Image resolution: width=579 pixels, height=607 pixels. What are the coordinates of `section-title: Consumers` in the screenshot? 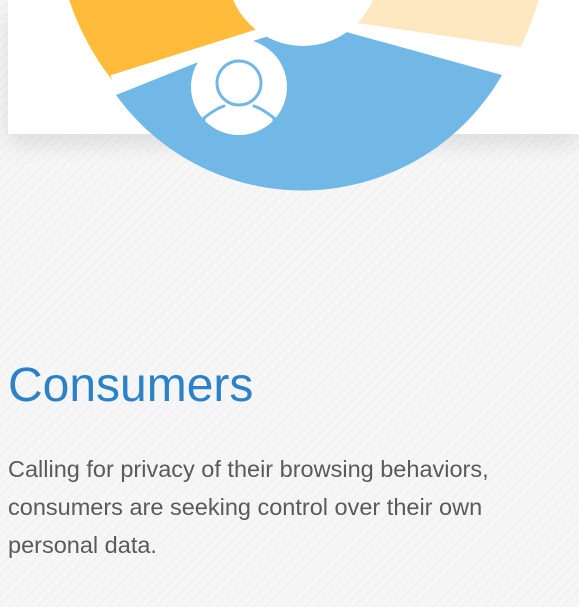 It's located at (131, 385).